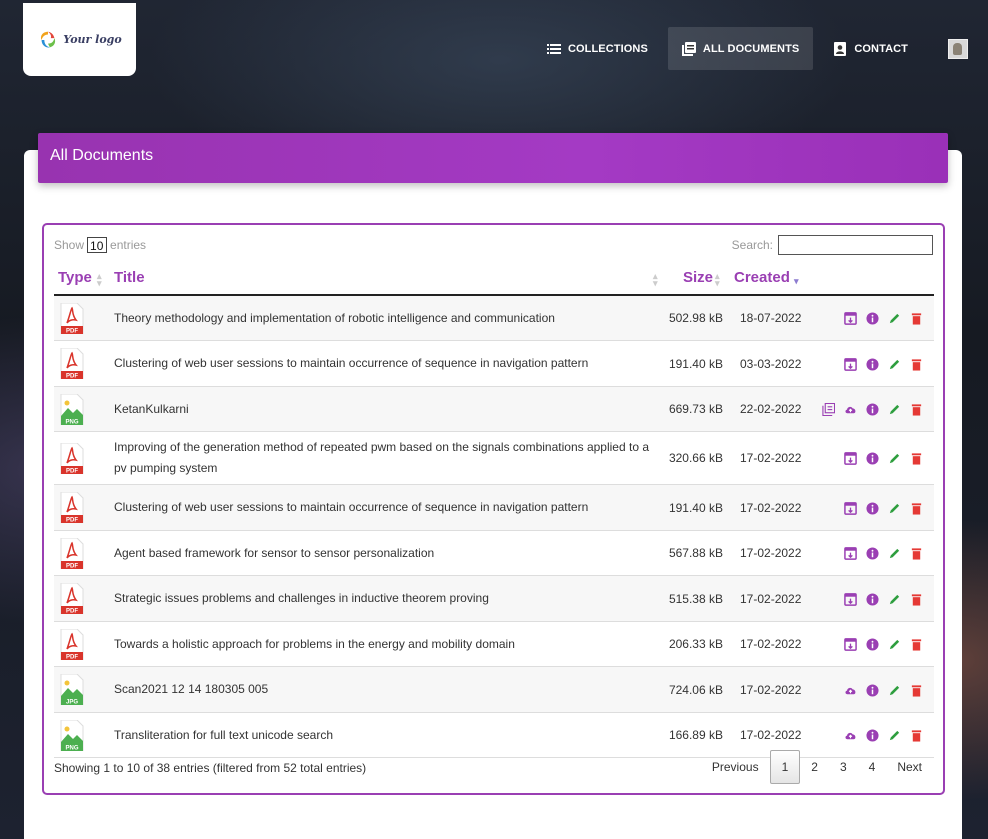 This screenshot has width=988, height=839. What do you see at coordinates (99, 279) in the screenshot?
I see `sort-icon: ▴ ▾` at bounding box center [99, 279].